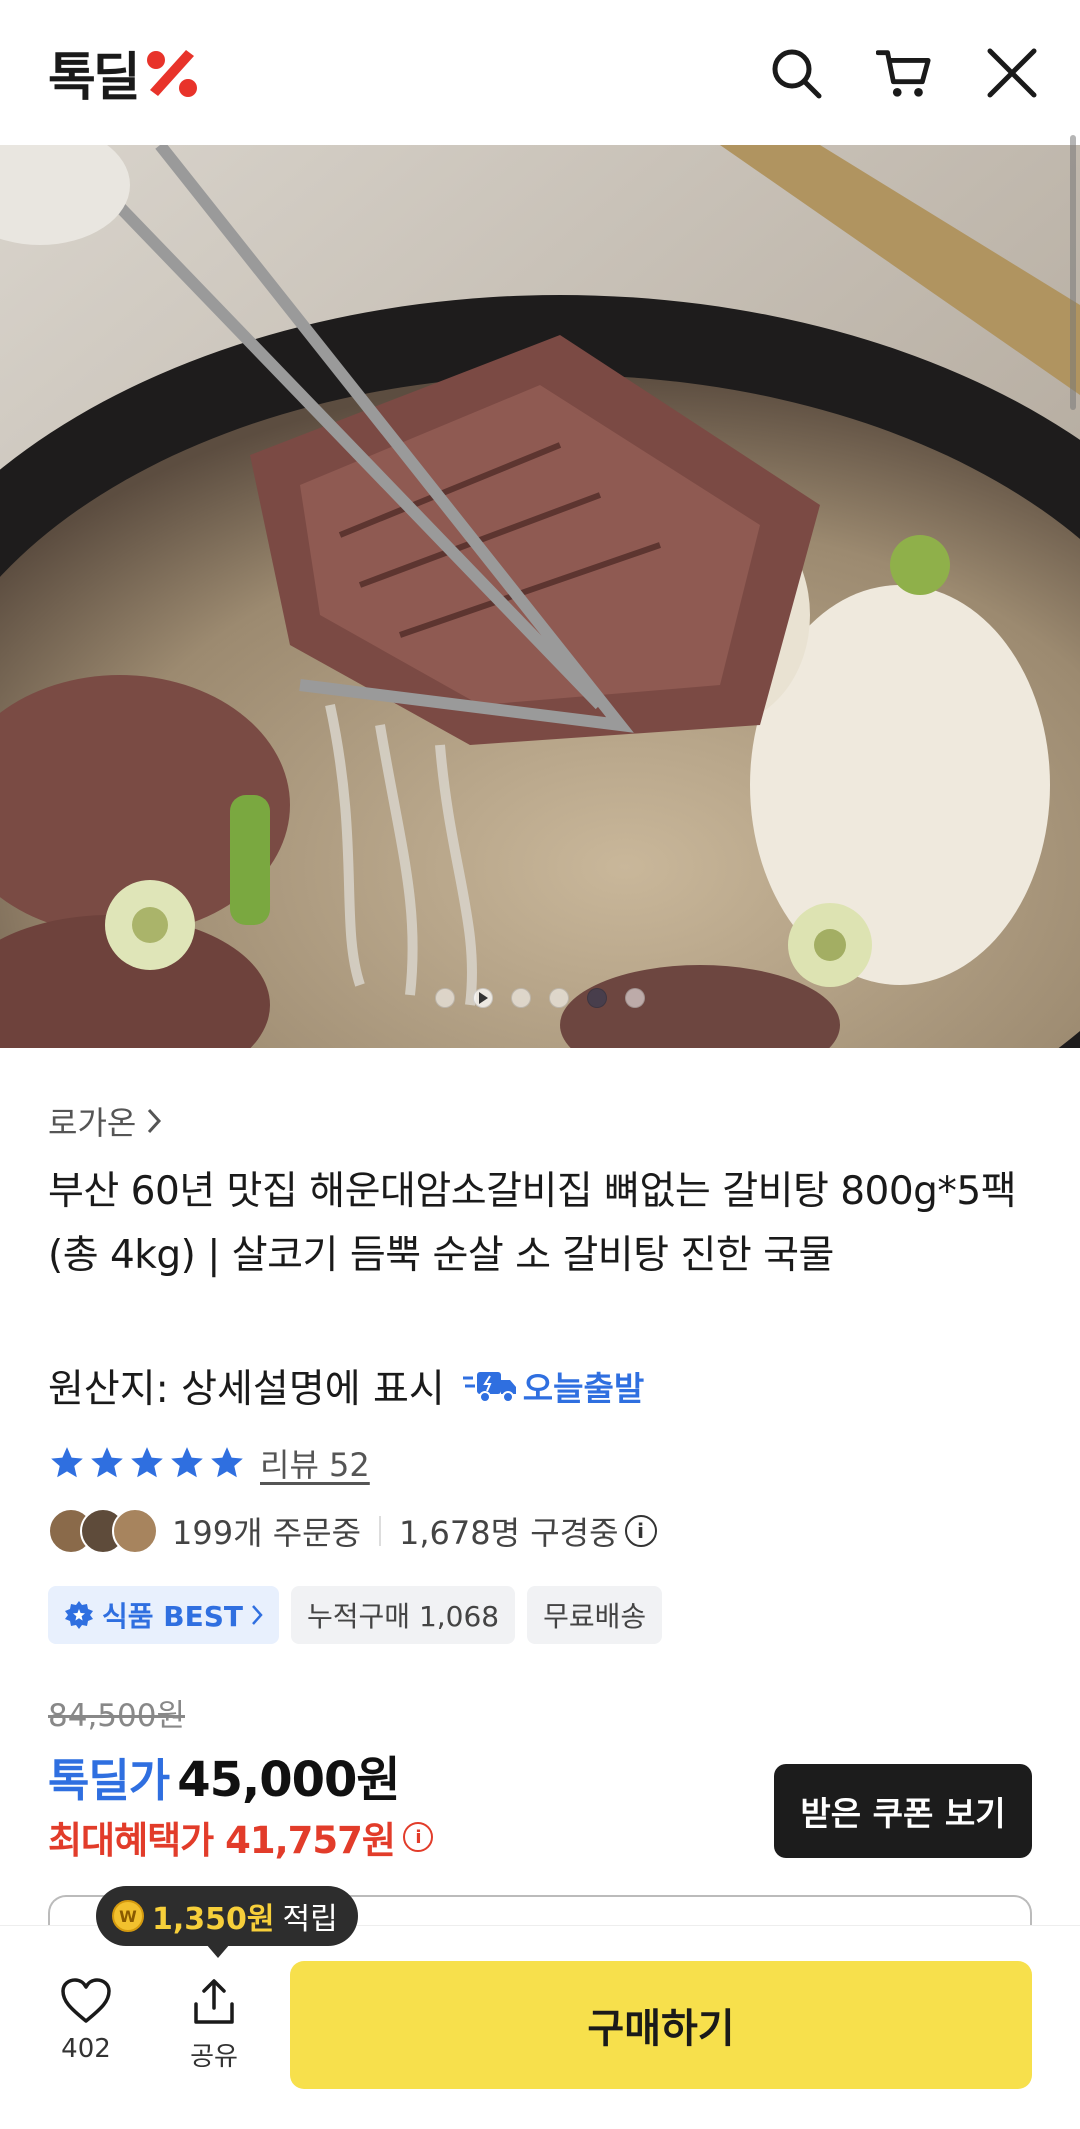 This screenshot has height=2129, width=1080. Describe the element at coordinates (92, 1123) in the screenshot. I see `seller-name: 로가온` at that location.